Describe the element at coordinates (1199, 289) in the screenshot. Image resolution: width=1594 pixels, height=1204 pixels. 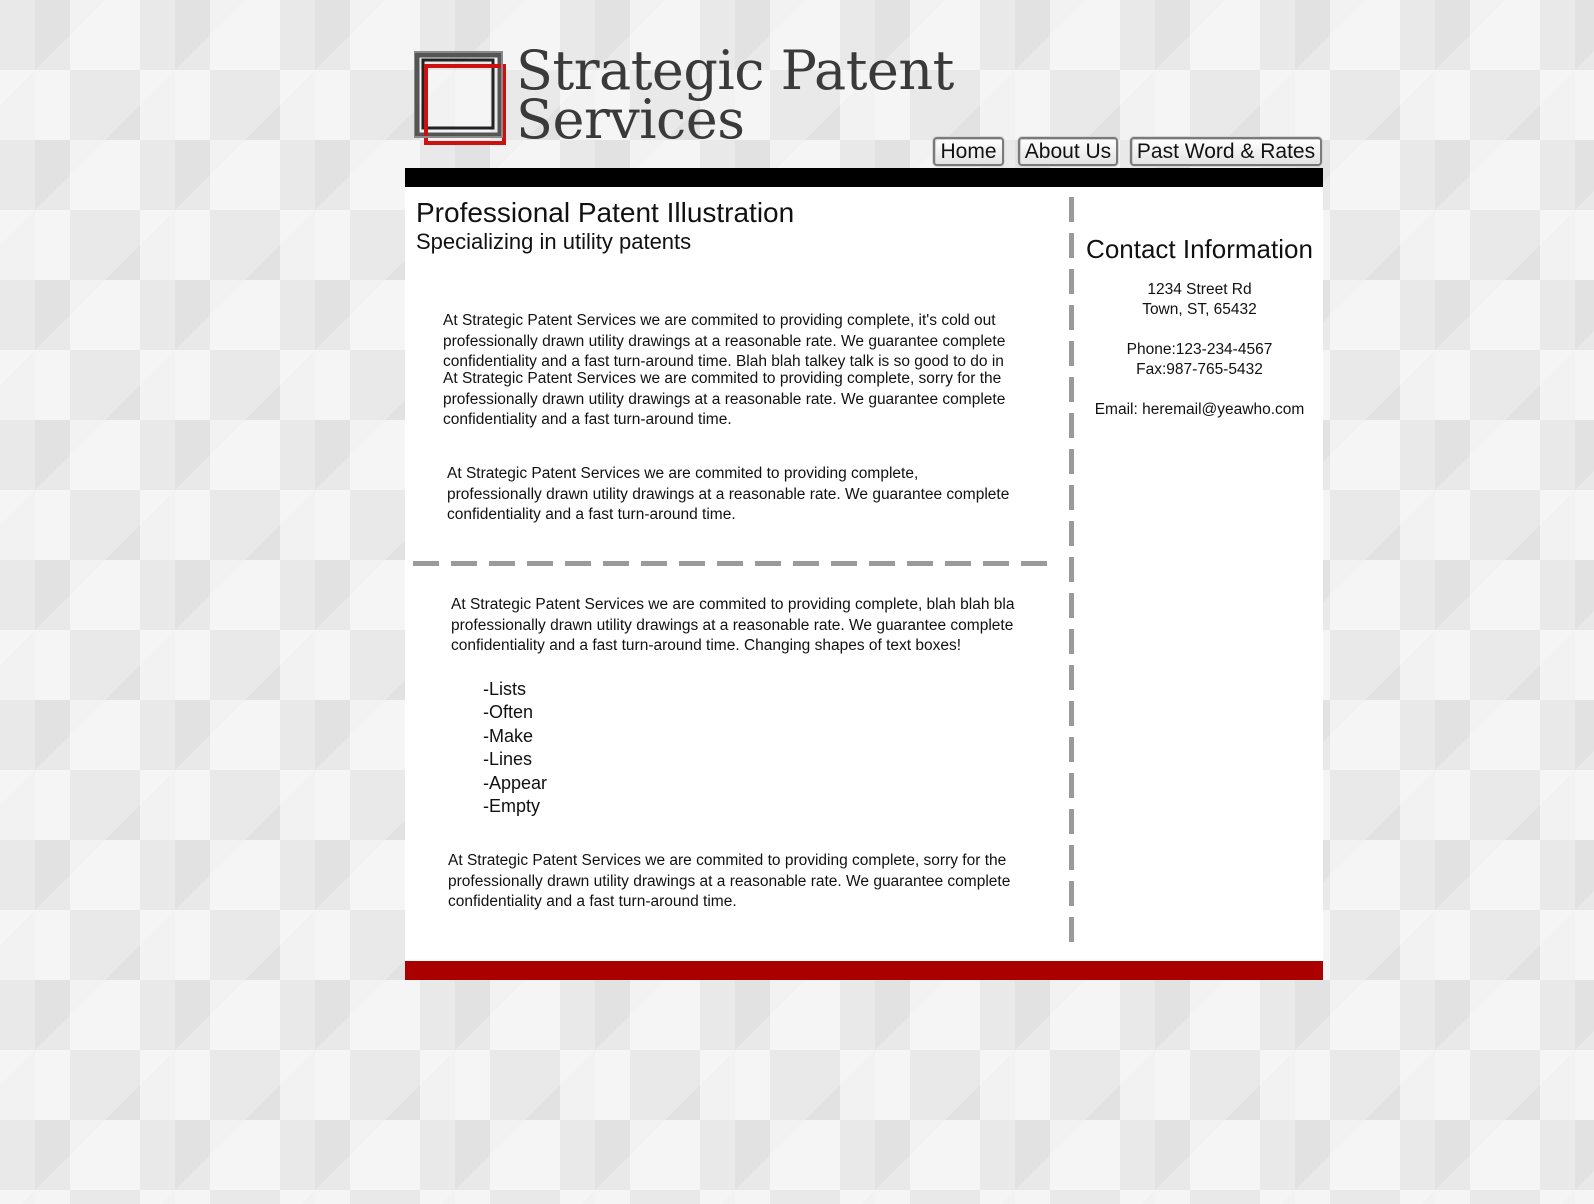
I see `contact-street: 1234 Street Rd` at that location.